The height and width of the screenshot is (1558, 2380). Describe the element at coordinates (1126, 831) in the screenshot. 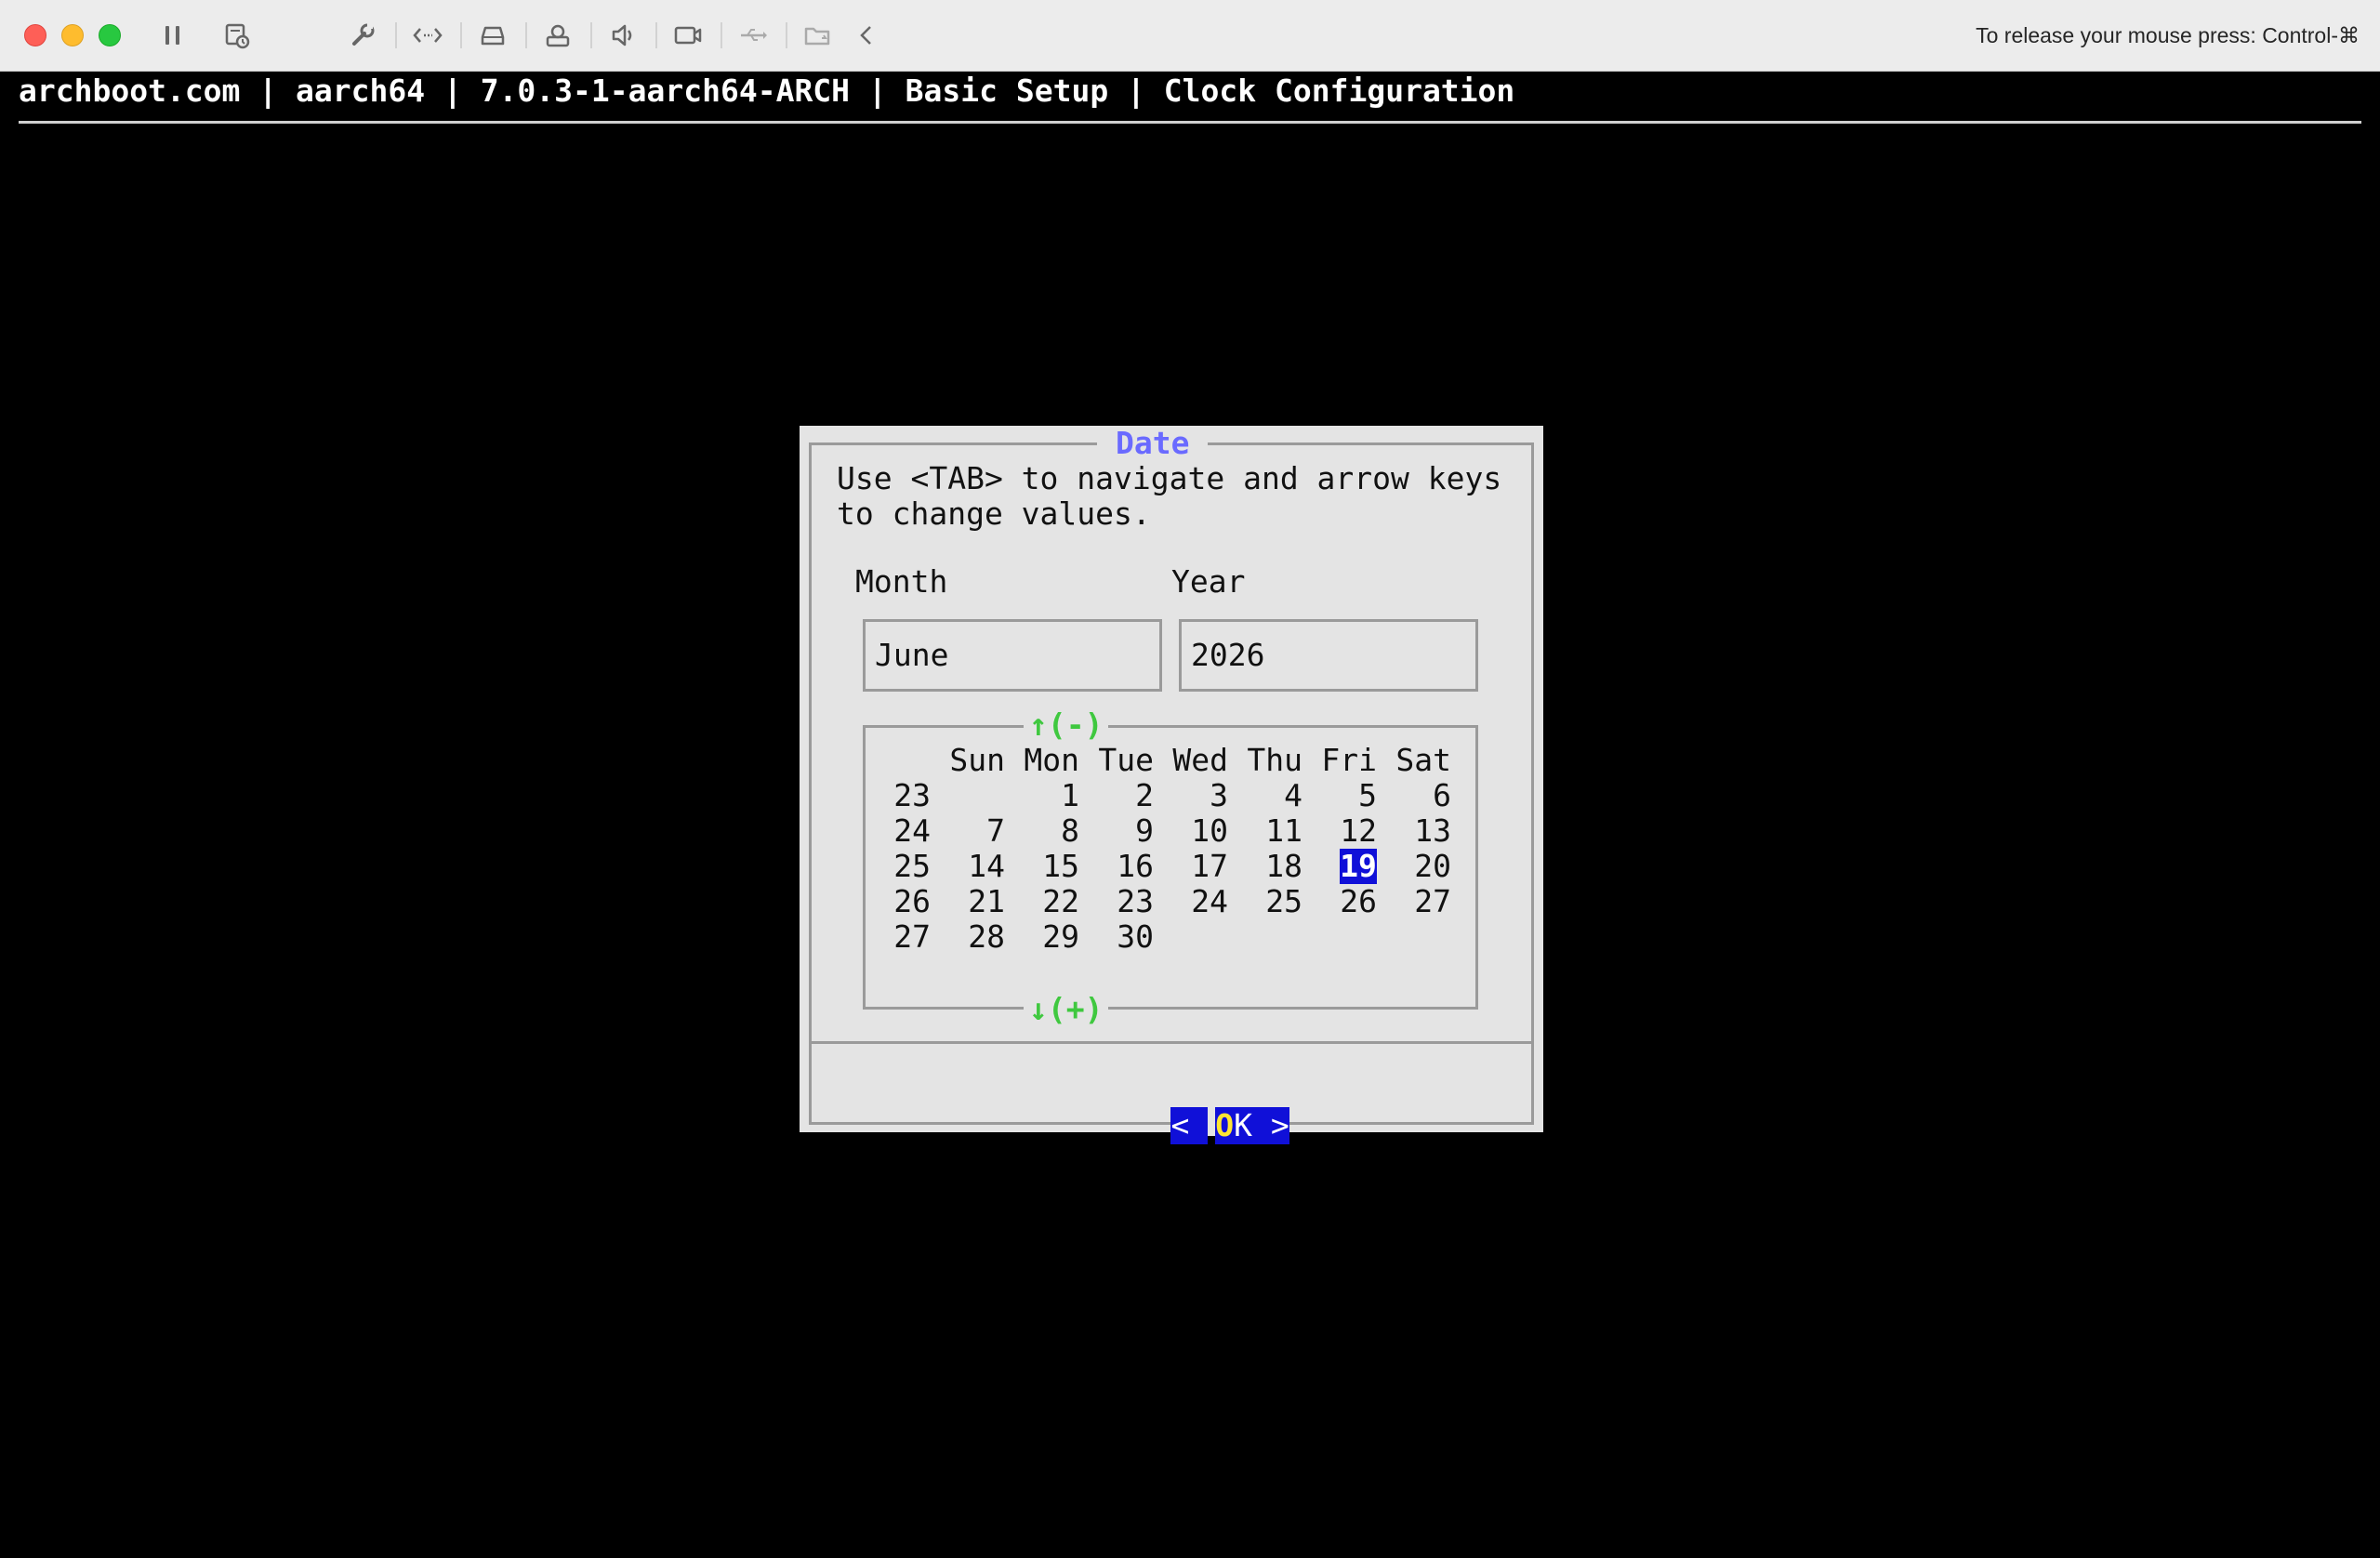

I see `calendar-day: 9` at that location.